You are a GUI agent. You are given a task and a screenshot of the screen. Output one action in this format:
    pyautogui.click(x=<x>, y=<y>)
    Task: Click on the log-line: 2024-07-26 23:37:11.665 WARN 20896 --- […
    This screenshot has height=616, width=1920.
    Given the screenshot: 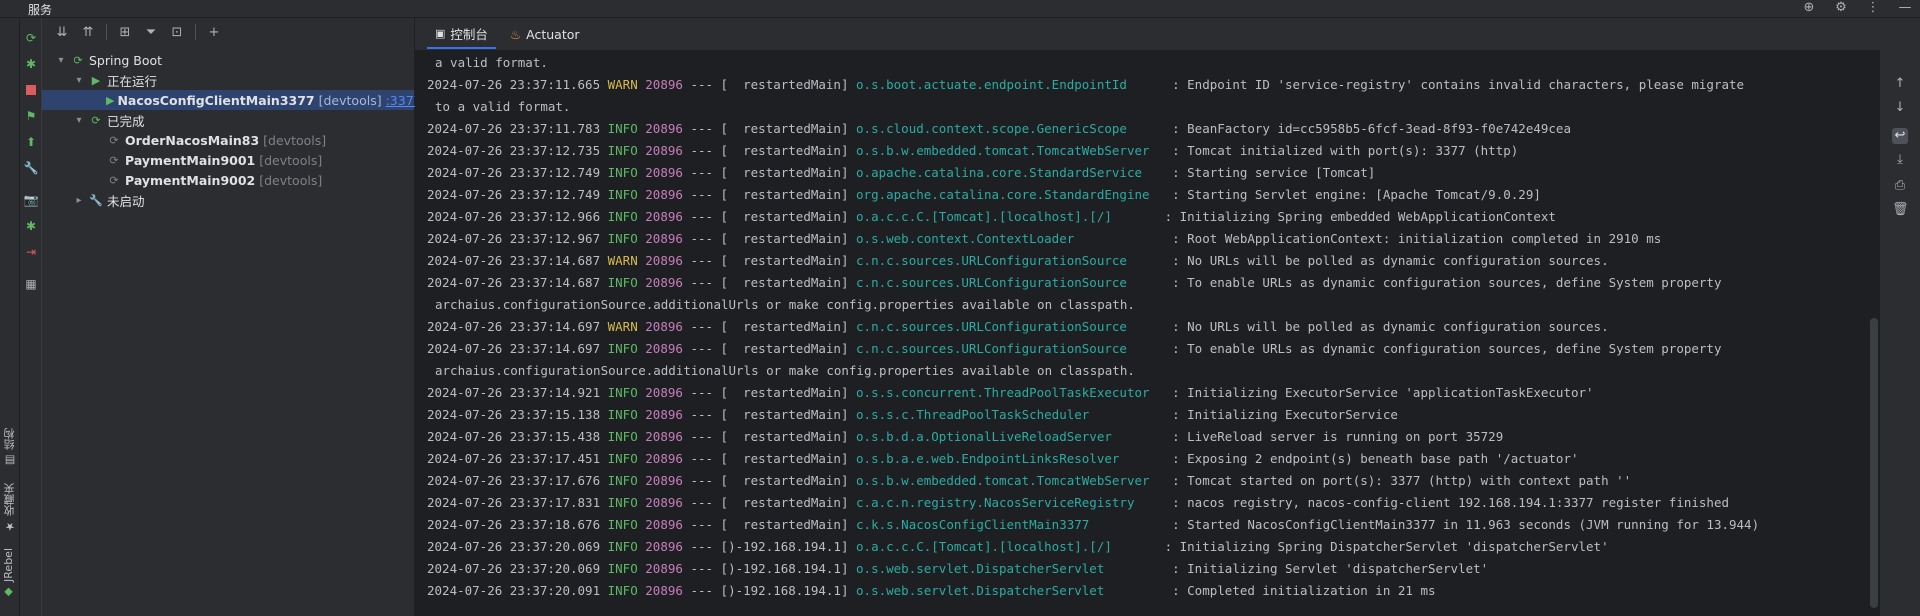 What is the action you would take?
    pyautogui.click(x=1147, y=85)
    